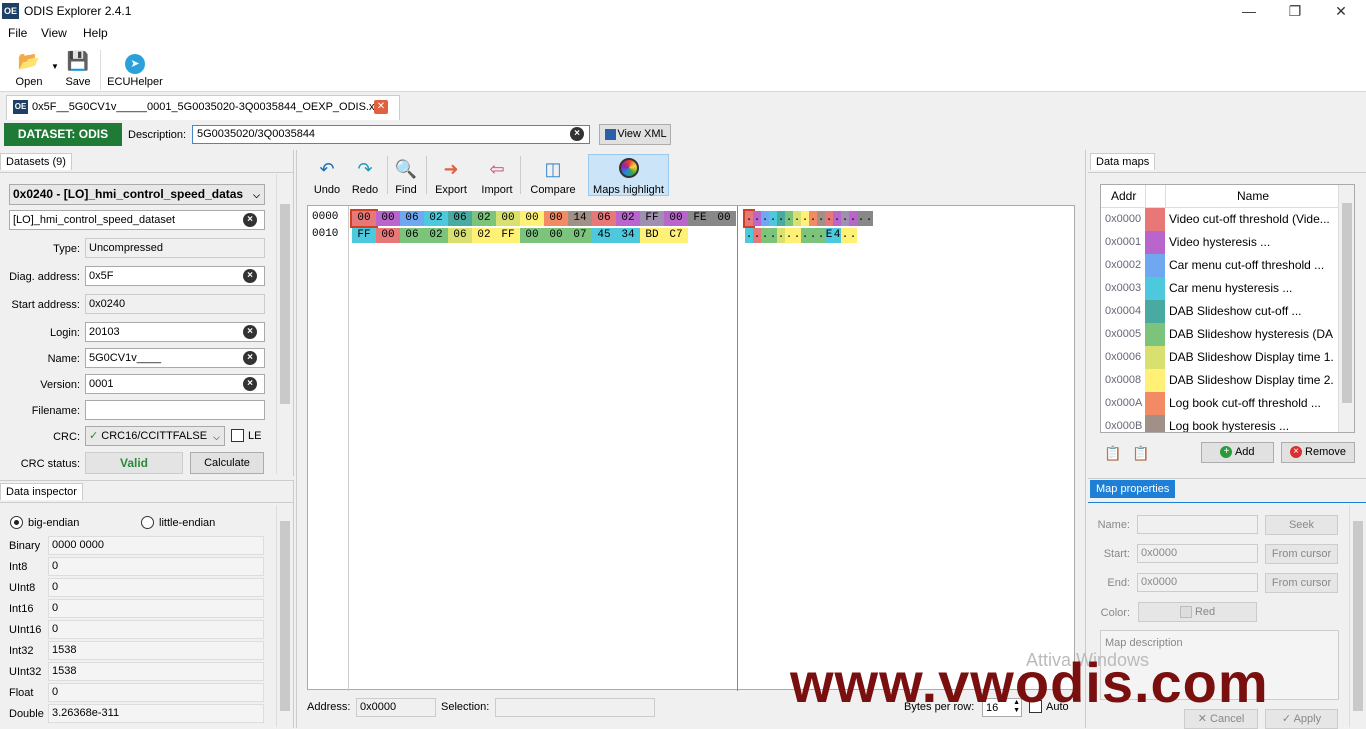 This screenshot has width=1366, height=729. What do you see at coordinates (175, 332) in the screenshot?
I see `login-field: 20103` at bounding box center [175, 332].